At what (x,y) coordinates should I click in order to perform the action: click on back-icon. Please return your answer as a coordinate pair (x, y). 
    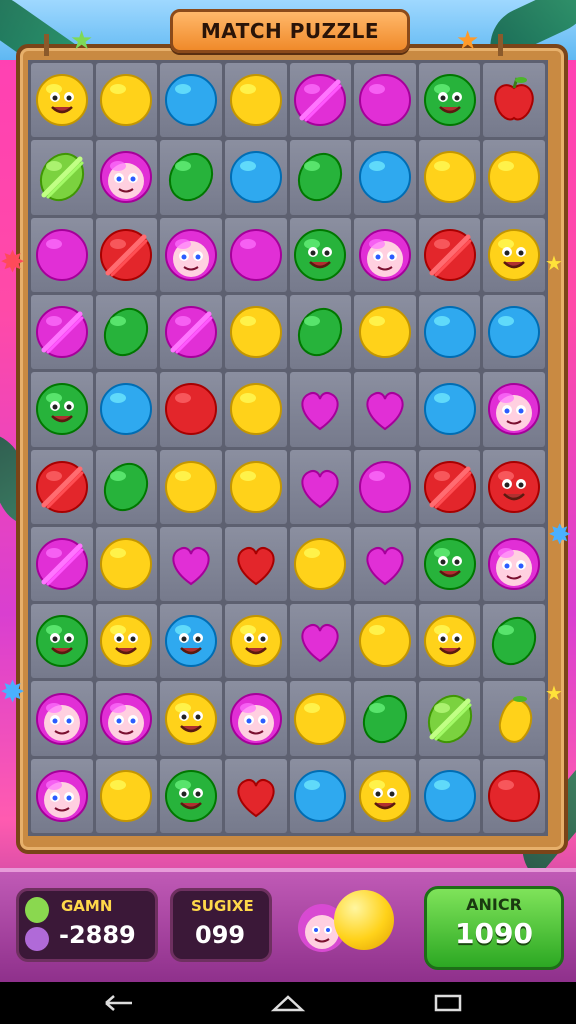
    Looking at the image, I should click on (118, 1003).